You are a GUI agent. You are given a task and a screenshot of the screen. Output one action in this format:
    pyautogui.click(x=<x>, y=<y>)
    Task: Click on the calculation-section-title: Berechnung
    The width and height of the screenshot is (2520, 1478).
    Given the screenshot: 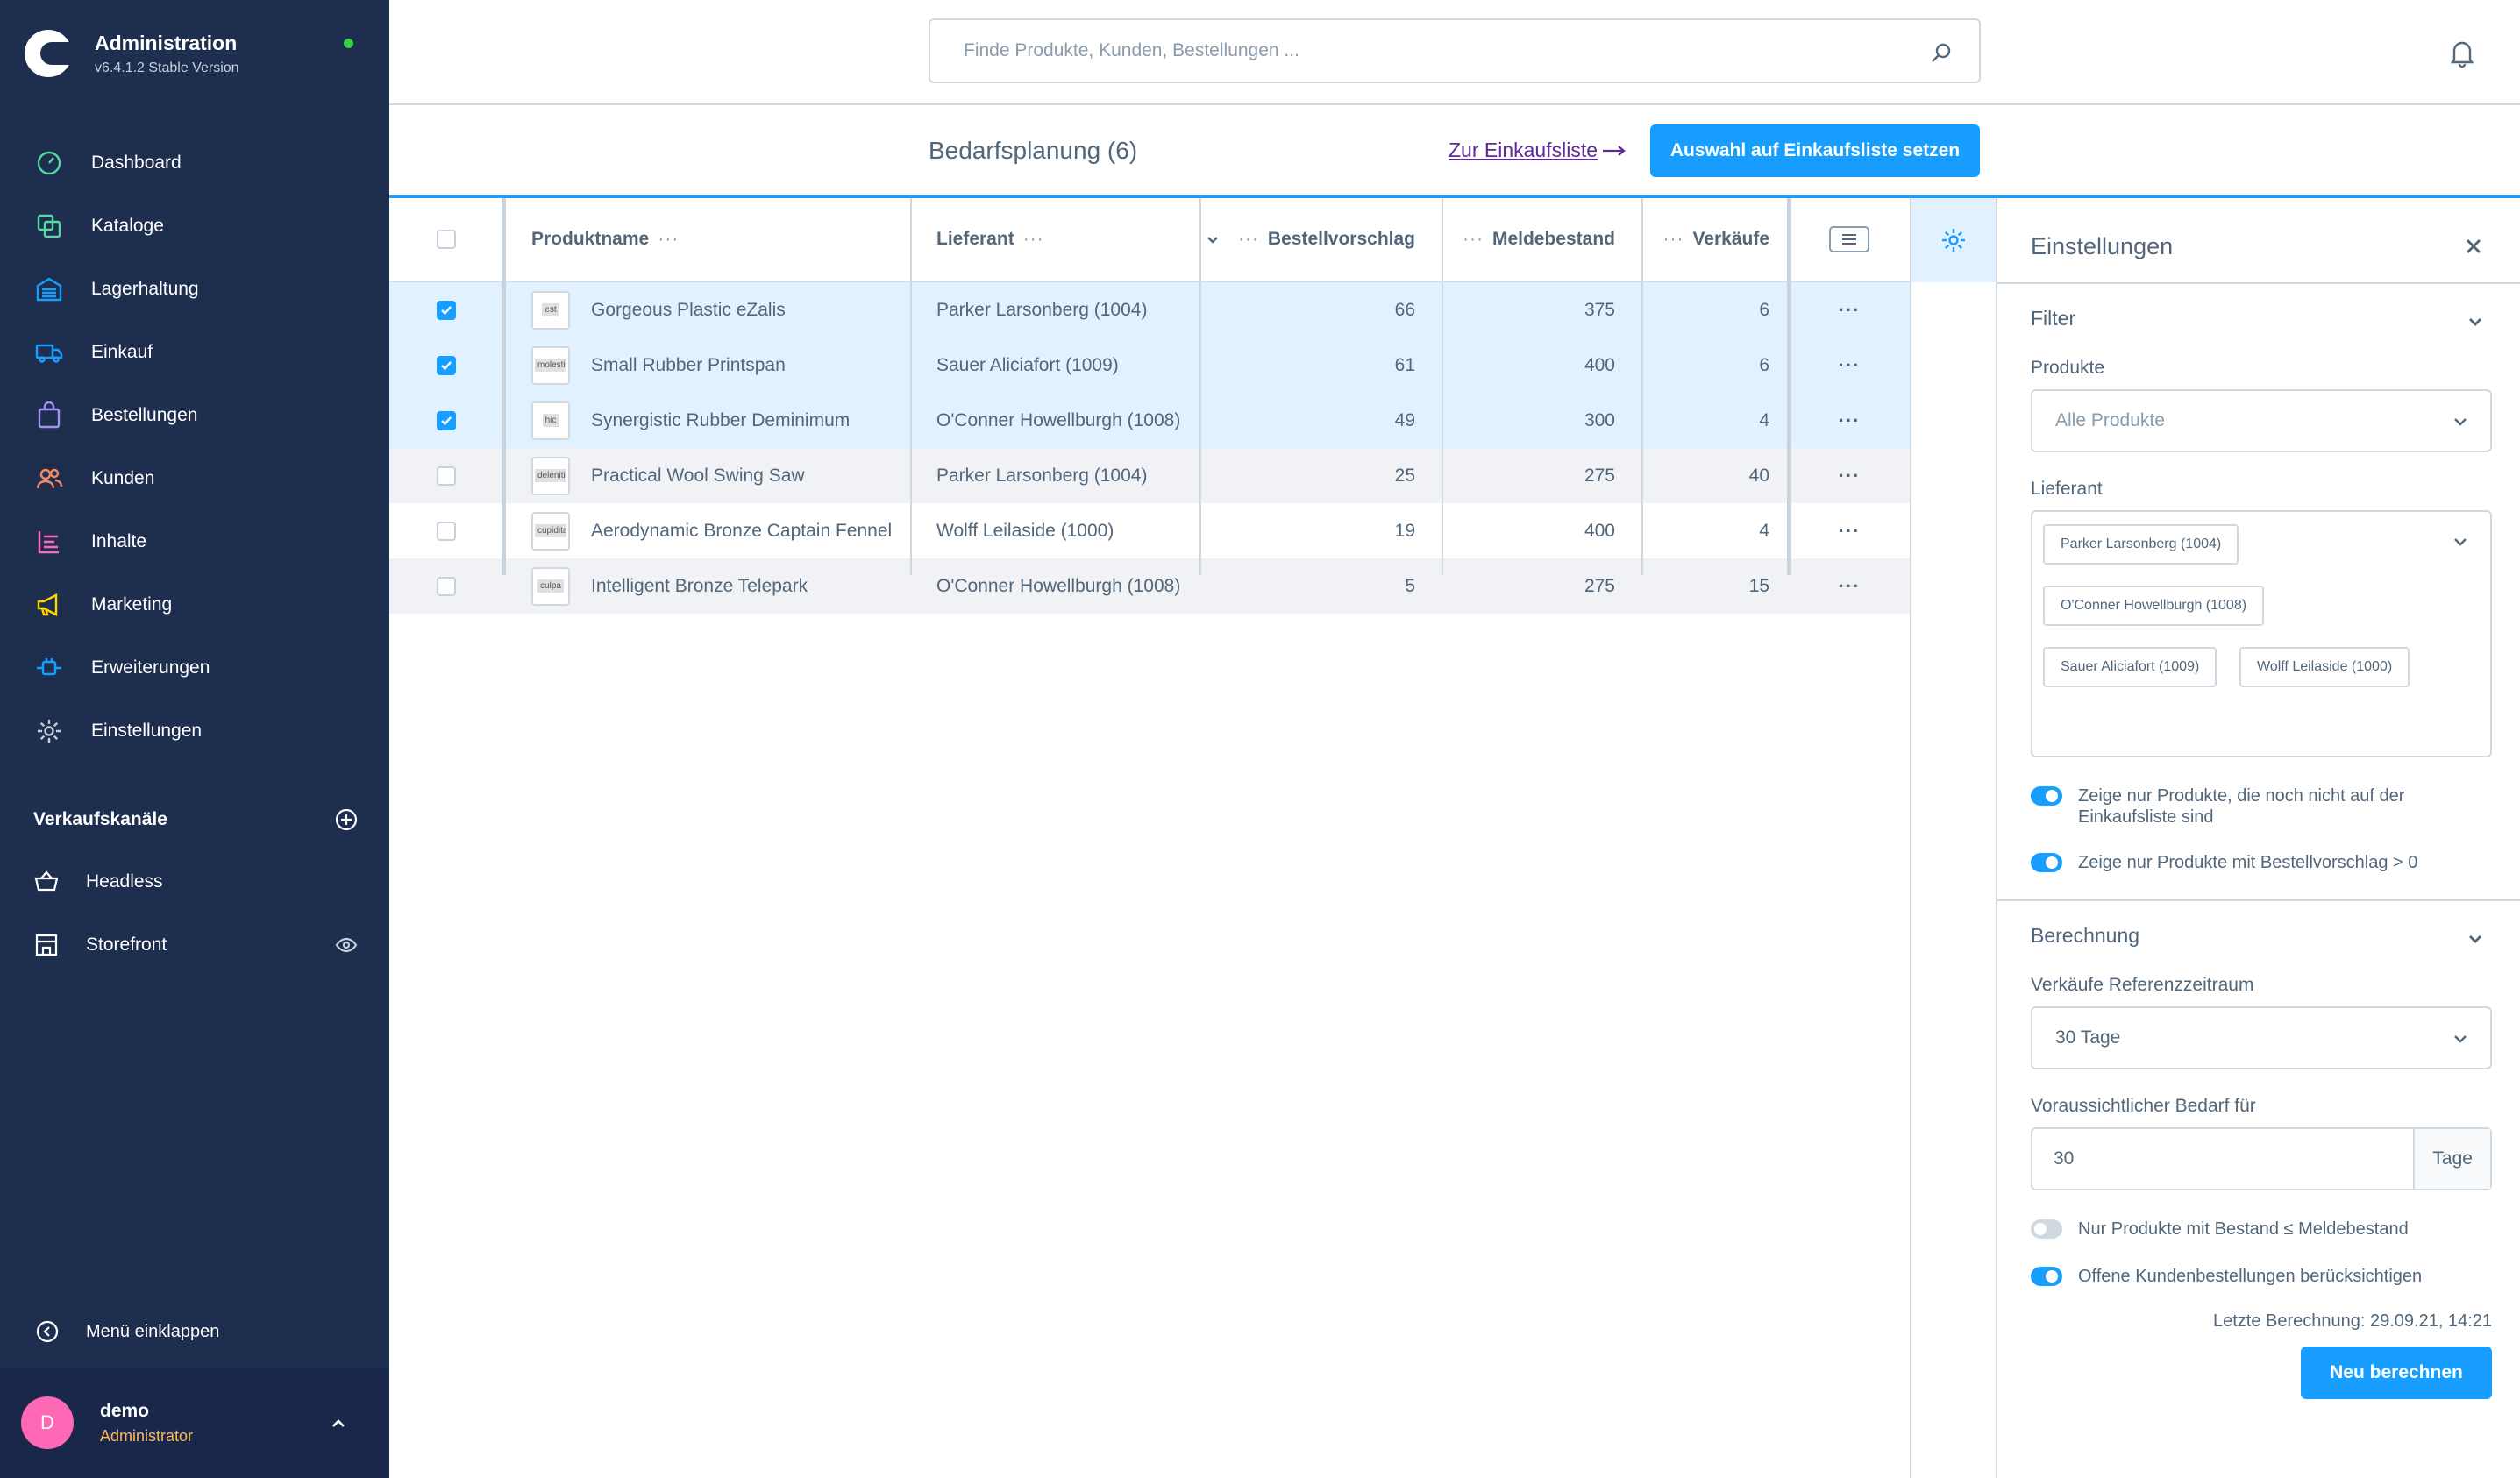 What is the action you would take?
    pyautogui.click(x=2085, y=936)
    